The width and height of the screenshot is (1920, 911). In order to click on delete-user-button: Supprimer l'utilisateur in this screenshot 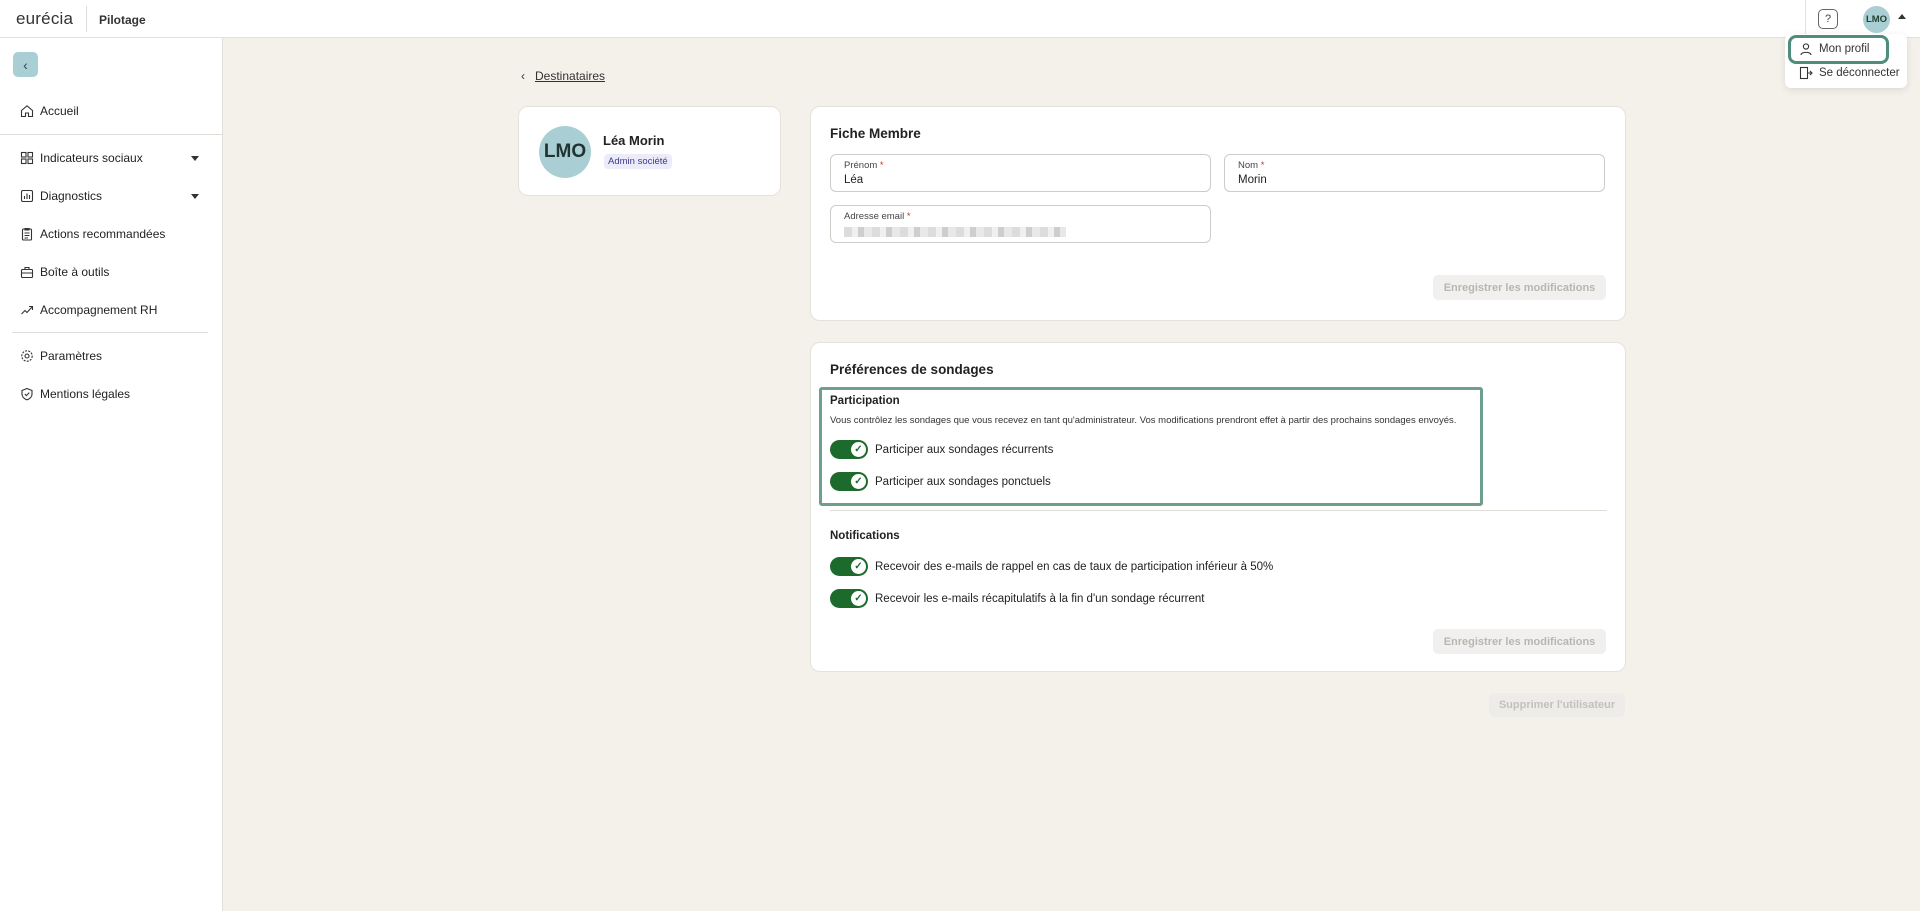, I will do `click(1557, 705)`.